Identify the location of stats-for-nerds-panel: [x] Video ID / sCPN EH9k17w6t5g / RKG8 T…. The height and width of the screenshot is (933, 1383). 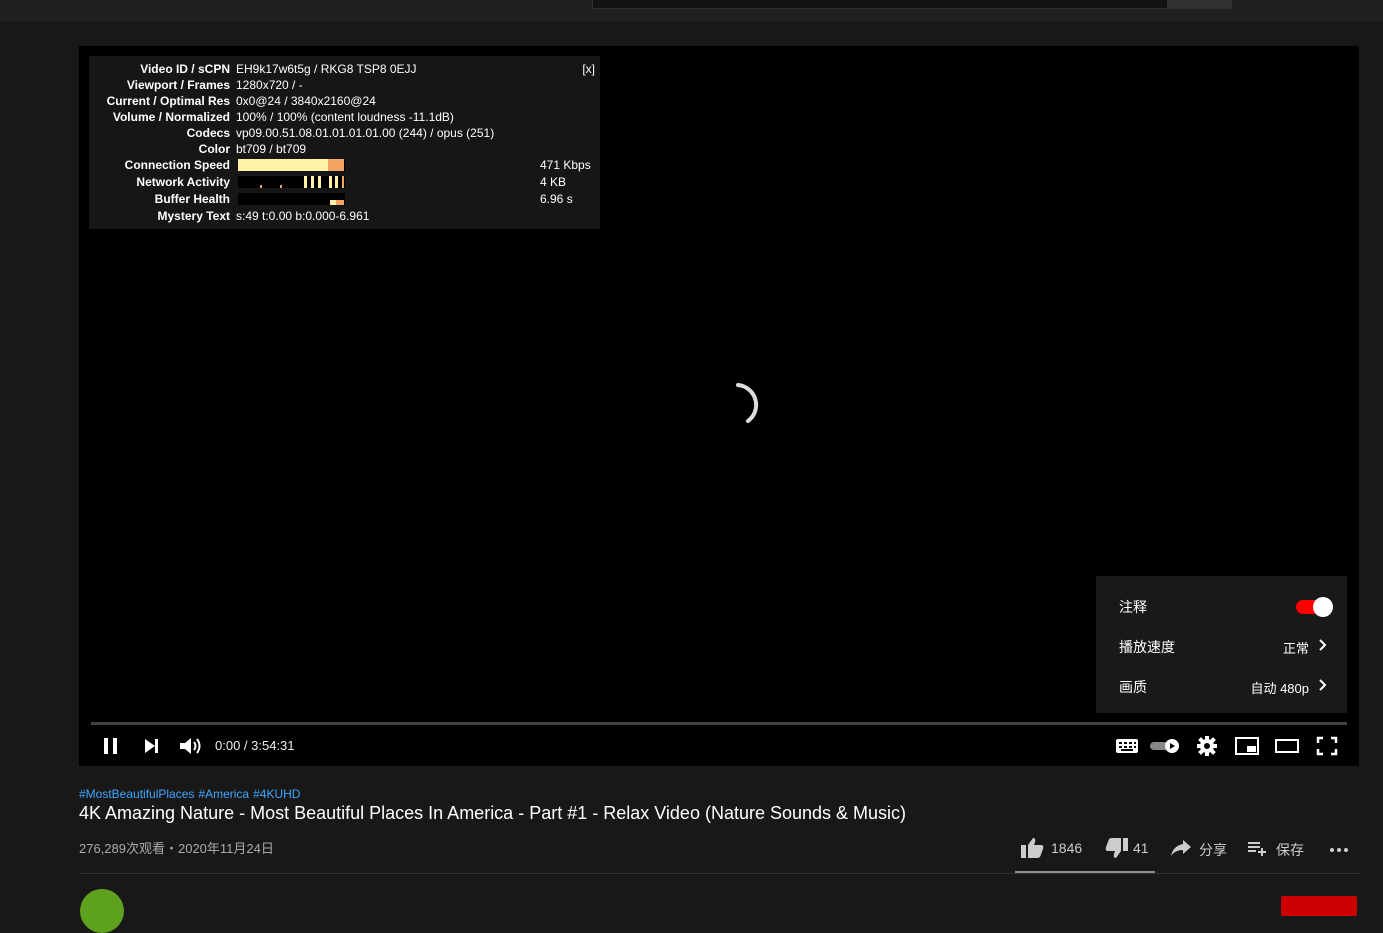
(344, 142).